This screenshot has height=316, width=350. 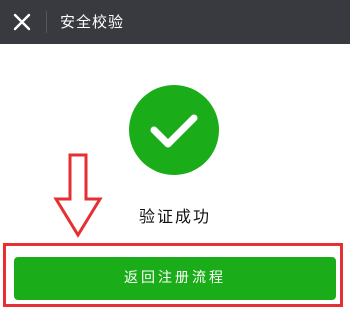 What do you see at coordinates (175, 22) in the screenshot?
I see `top-bar: 安全校验` at bounding box center [175, 22].